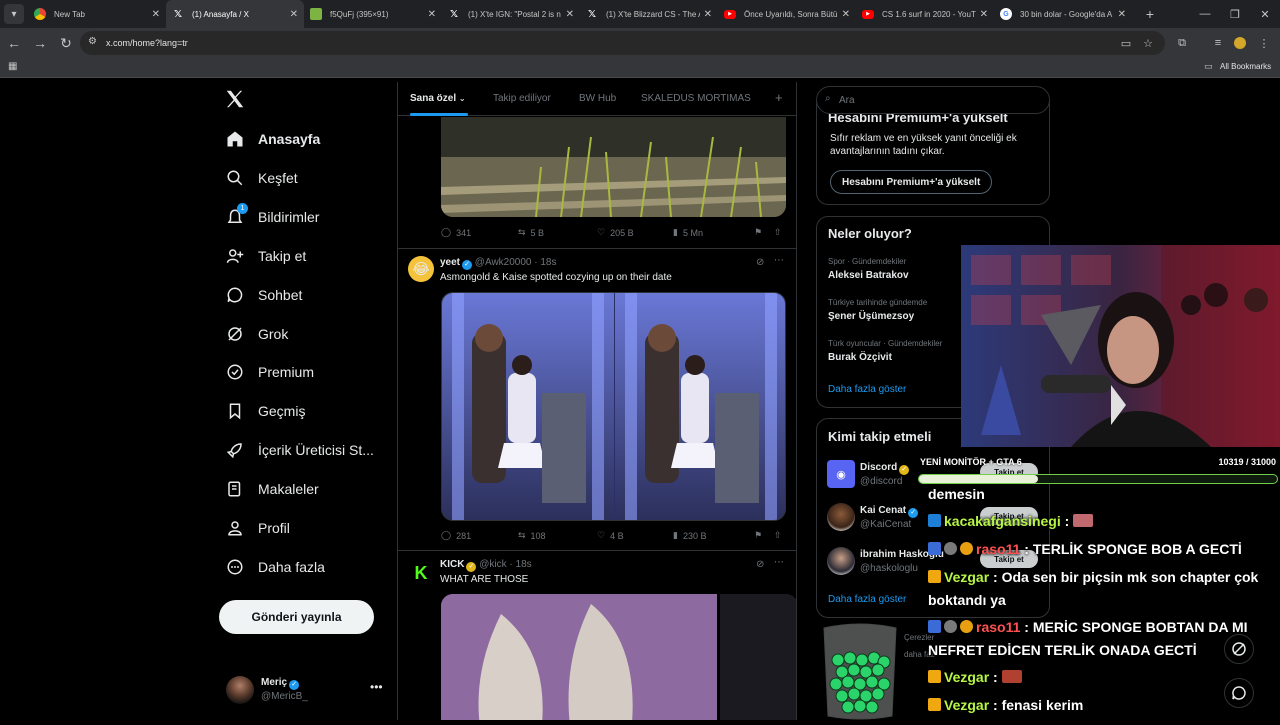  Describe the element at coordinates (235, 256) in the screenshot. I see `follow-icon` at that location.